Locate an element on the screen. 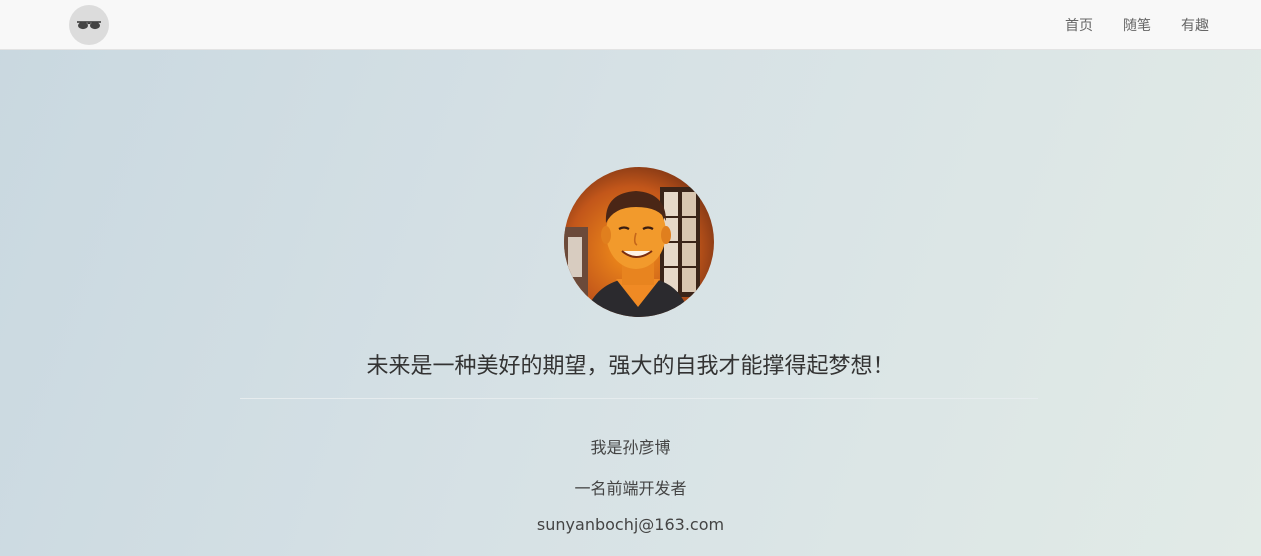 Image resolution: width=1261 pixels, height=556 pixels. nav-links: 首页 随笔 有趣 is located at coordinates (1122, 24).